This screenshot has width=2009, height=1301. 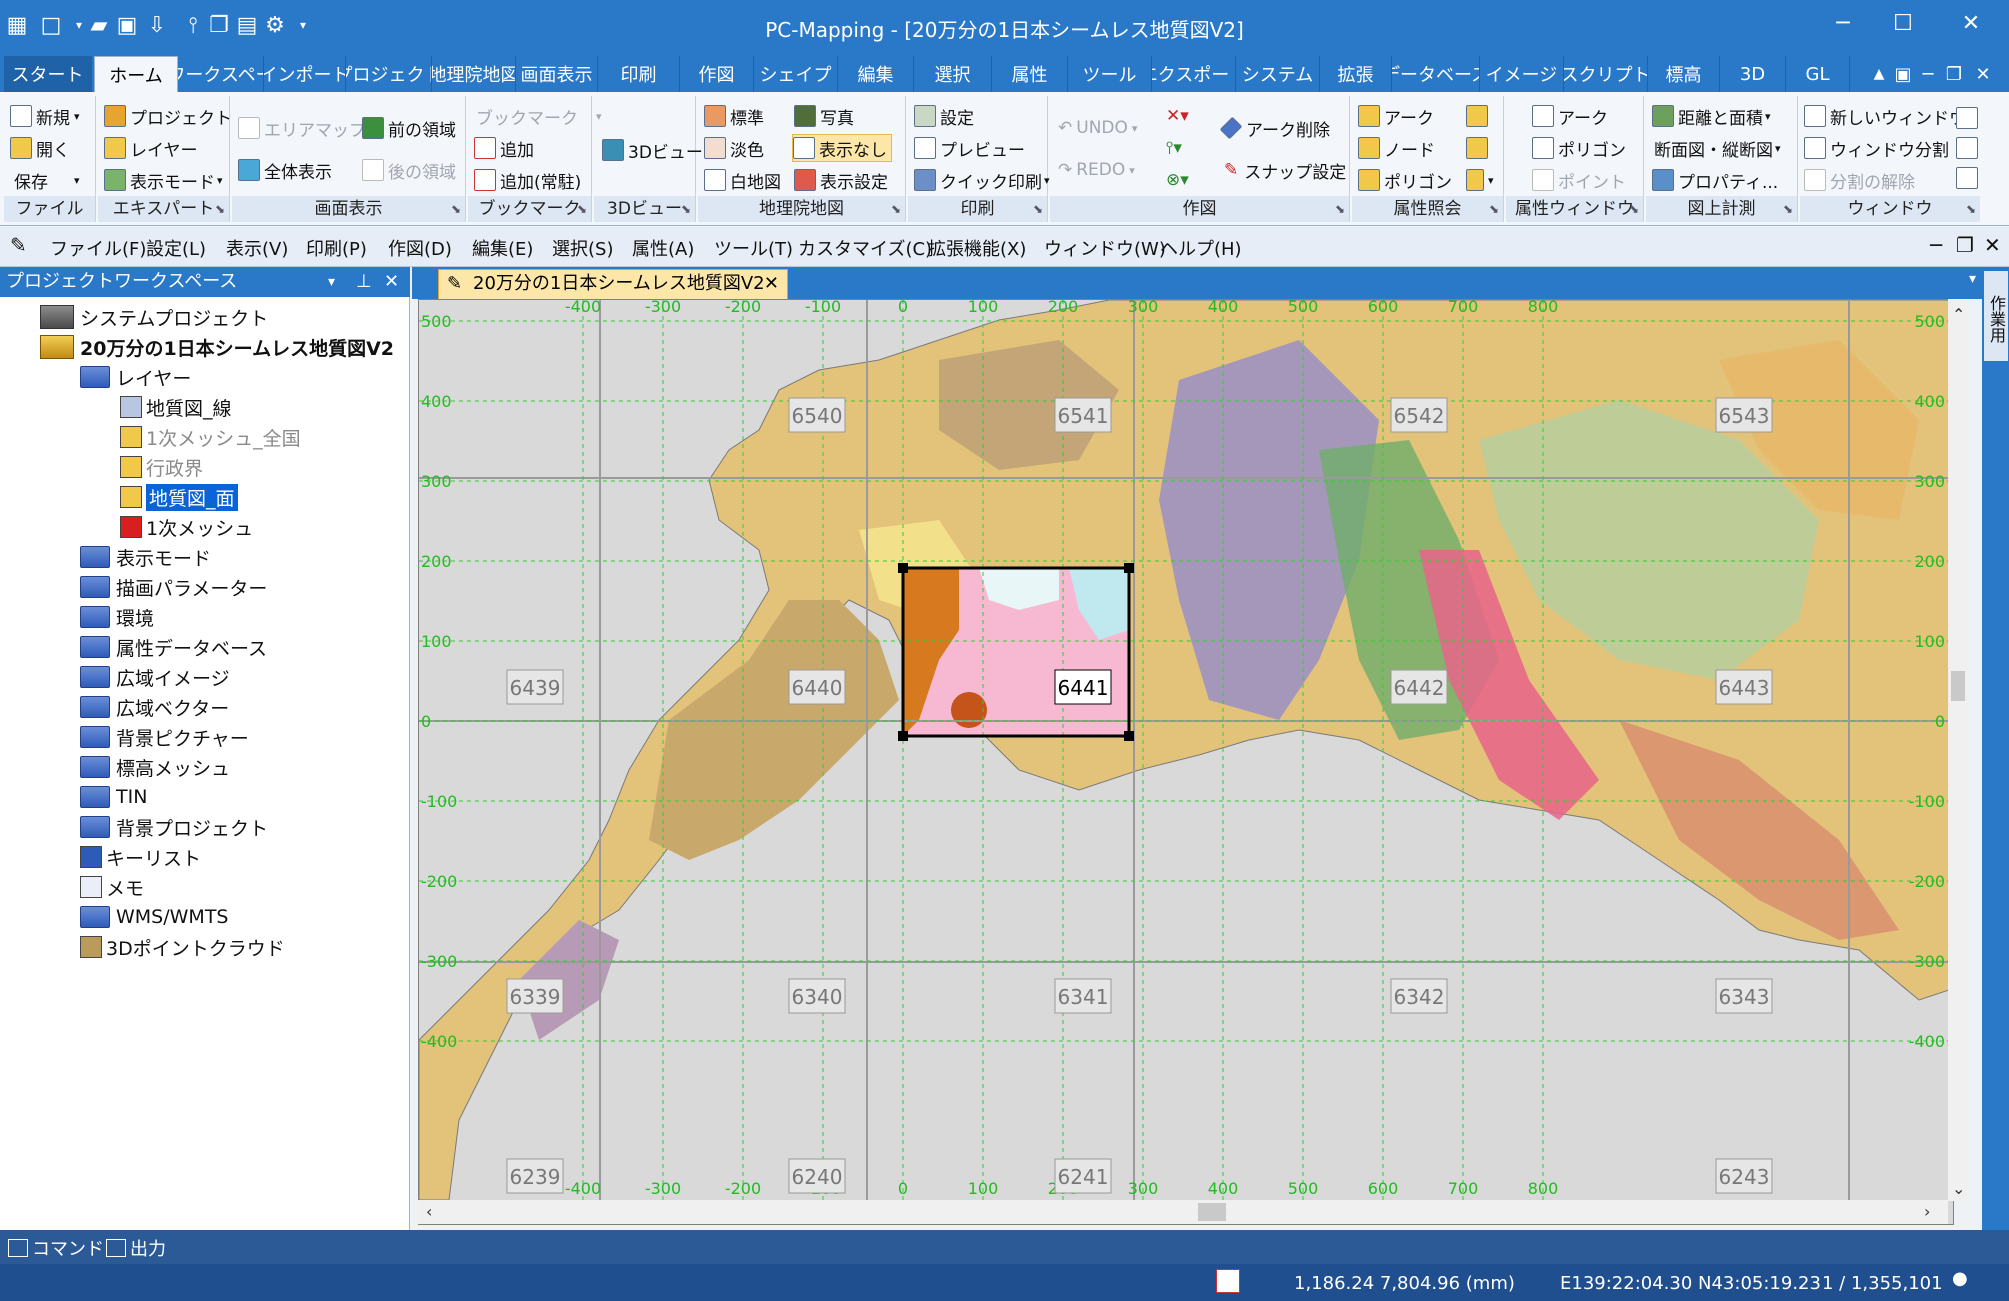 I want to click on tab-3d: 3D, so click(x=1753, y=74).